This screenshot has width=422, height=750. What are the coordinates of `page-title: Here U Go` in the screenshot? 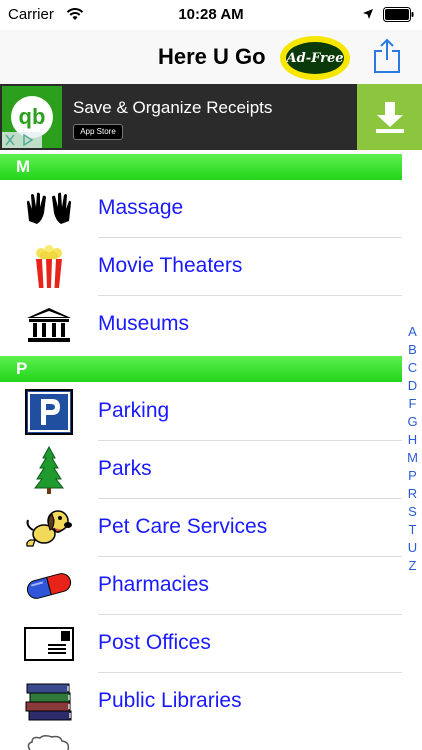 It's located at (212, 56).